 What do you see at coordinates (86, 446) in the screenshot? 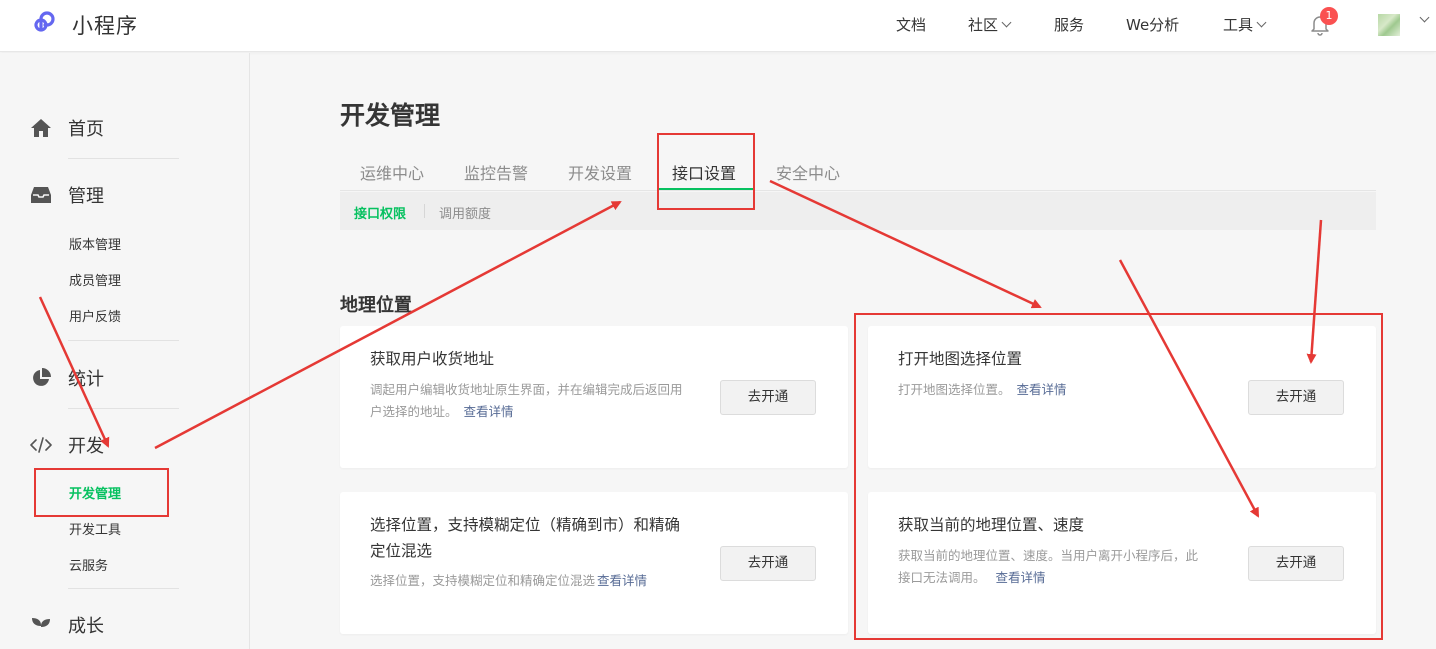
I see `sidebar-item-label: 开发` at bounding box center [86, 446].